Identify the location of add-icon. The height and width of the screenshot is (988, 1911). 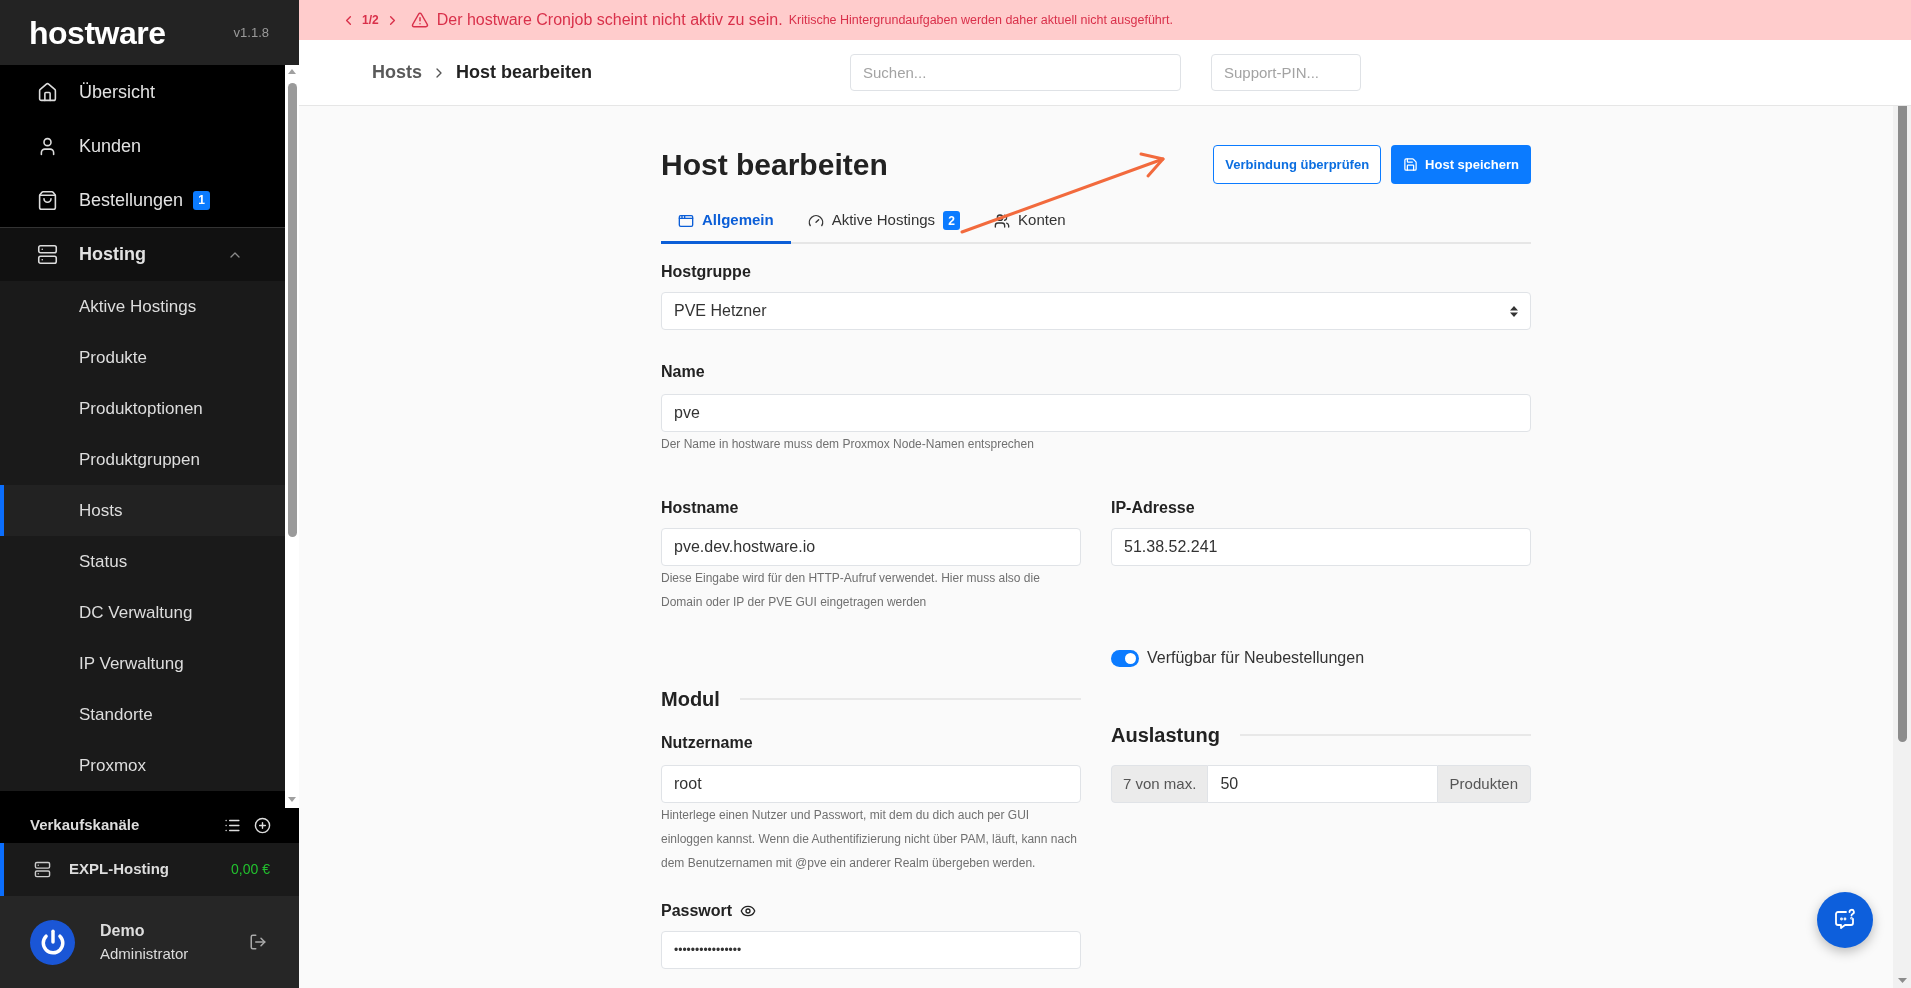
(262, 825).